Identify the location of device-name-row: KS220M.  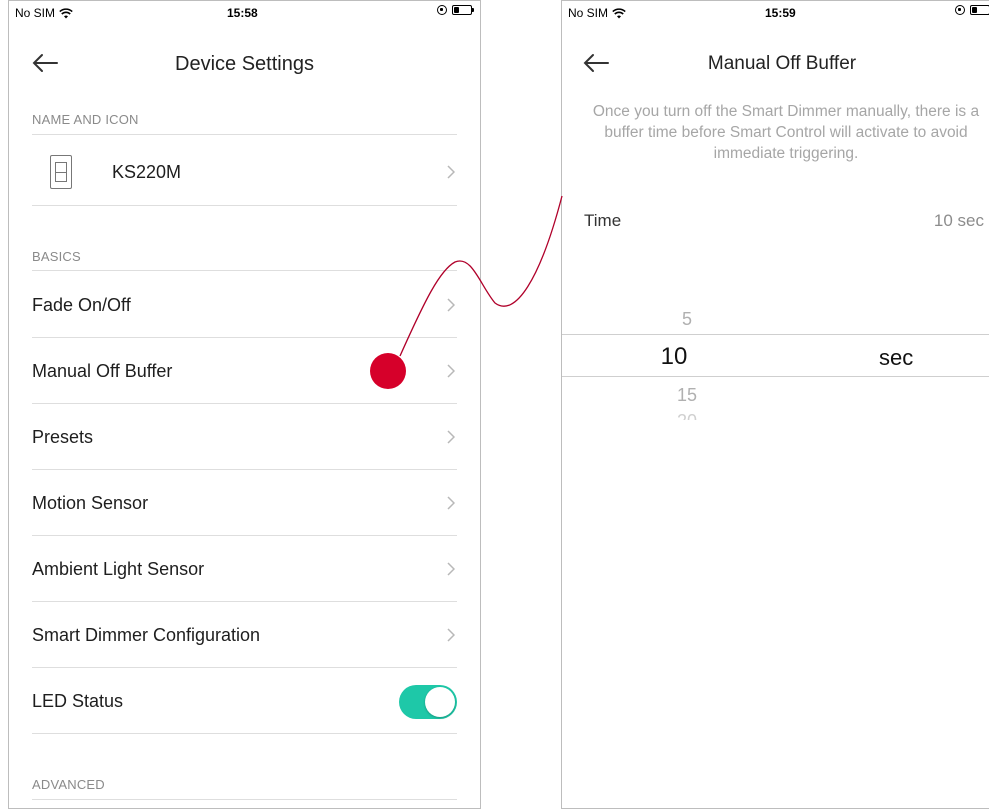
(244, 172).